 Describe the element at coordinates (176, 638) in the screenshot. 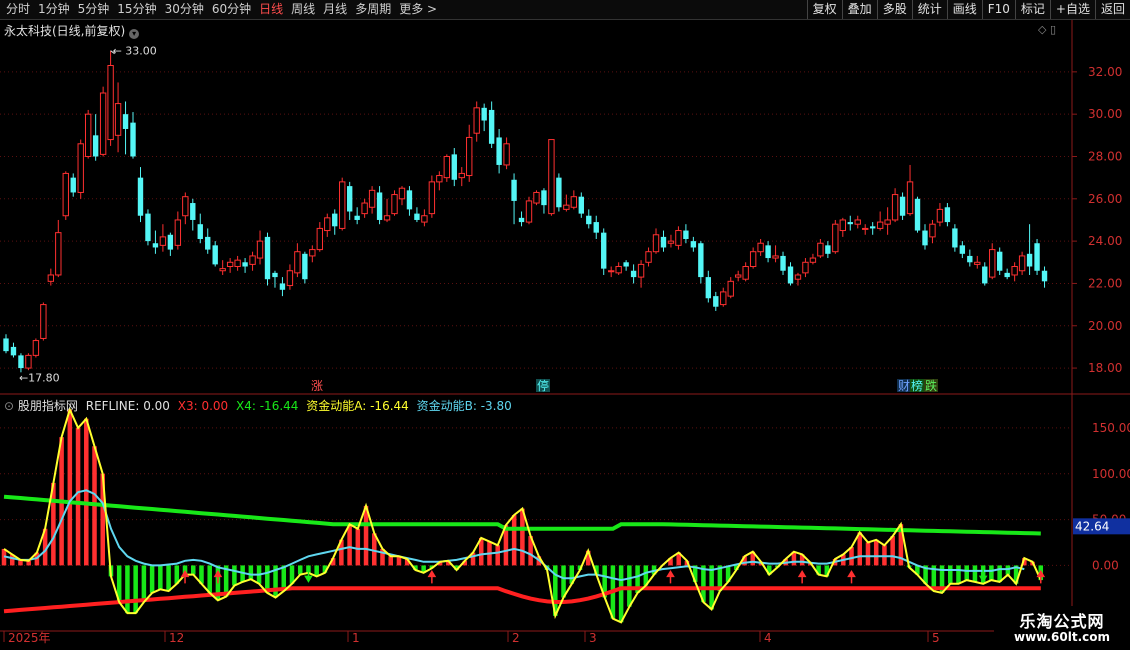

I see `date-label: 12` at that location.